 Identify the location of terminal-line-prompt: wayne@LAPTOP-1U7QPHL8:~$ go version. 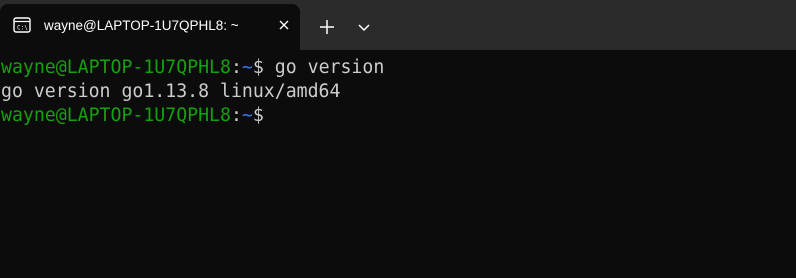
(398, 68).